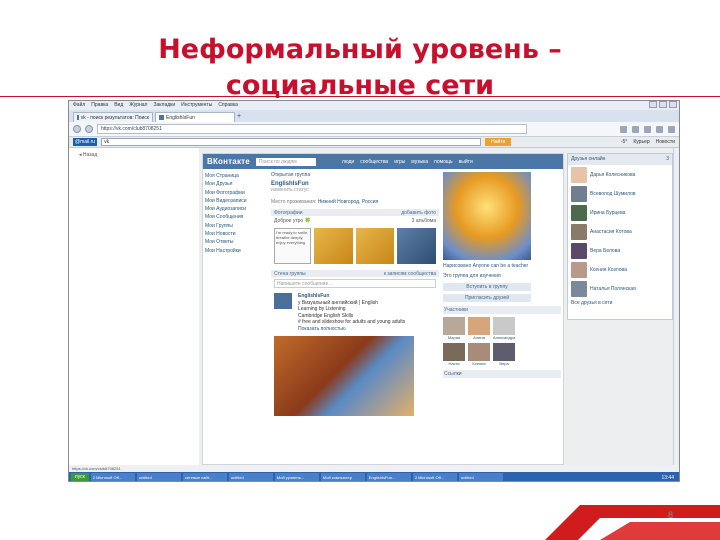 The width and height of the screenshot is (720, 540). What do you see at coordinates (671, 515) in the screenshot?
I see `page-number: 8` at bounding box center [671, 515].